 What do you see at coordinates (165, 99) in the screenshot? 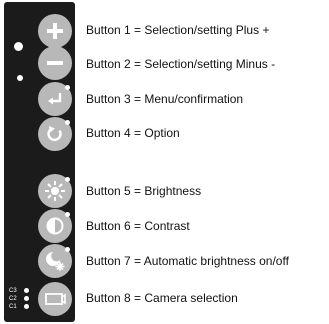
I see `button-3-description: Button 3 = Menu/confirmation` at bounding box center [165, 99].